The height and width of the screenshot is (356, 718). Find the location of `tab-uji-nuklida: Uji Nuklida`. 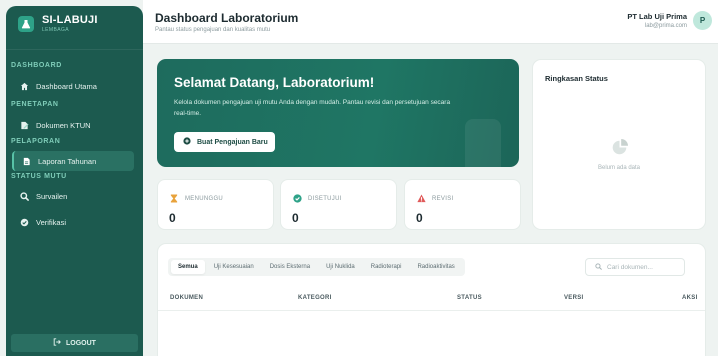

tab-uji-nuklida: Uji Nuklida is located at coordinates (340, 267).